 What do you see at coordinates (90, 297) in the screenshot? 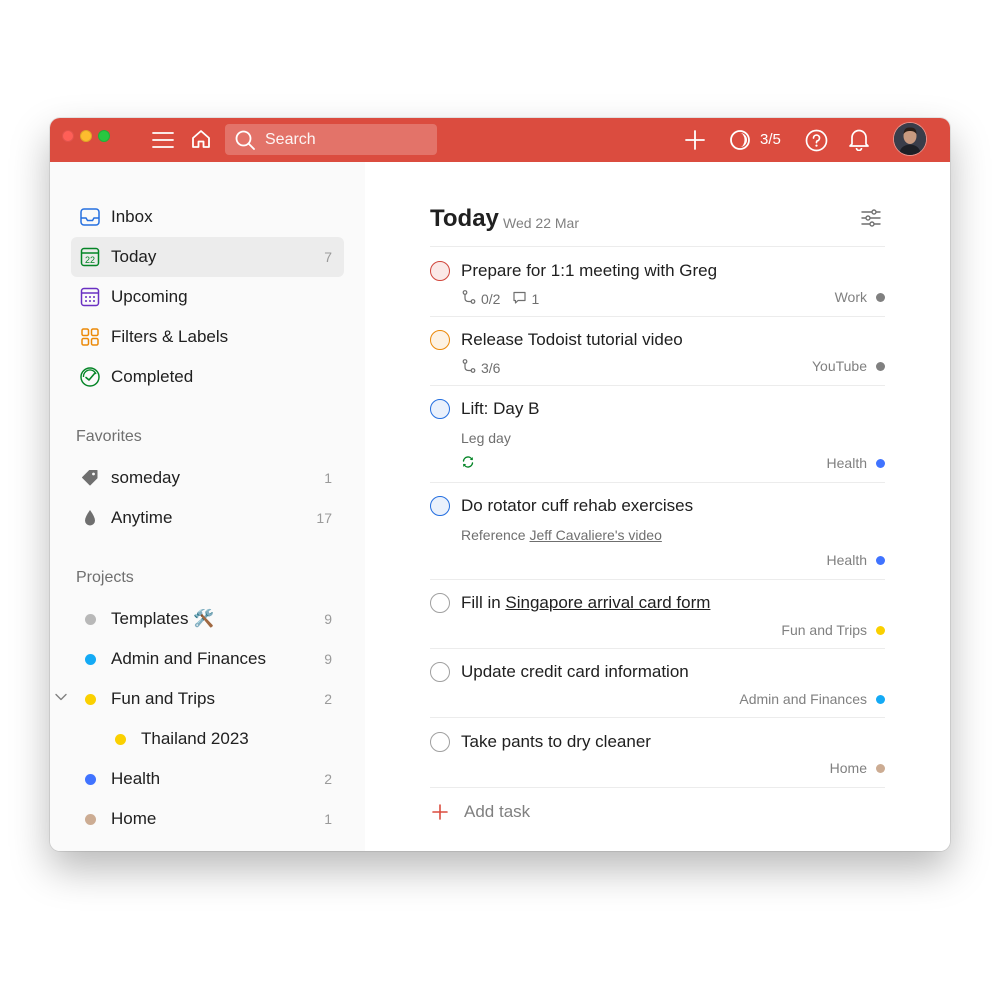
I see `calendar-grid-icon` at bounding box center [90, 297].